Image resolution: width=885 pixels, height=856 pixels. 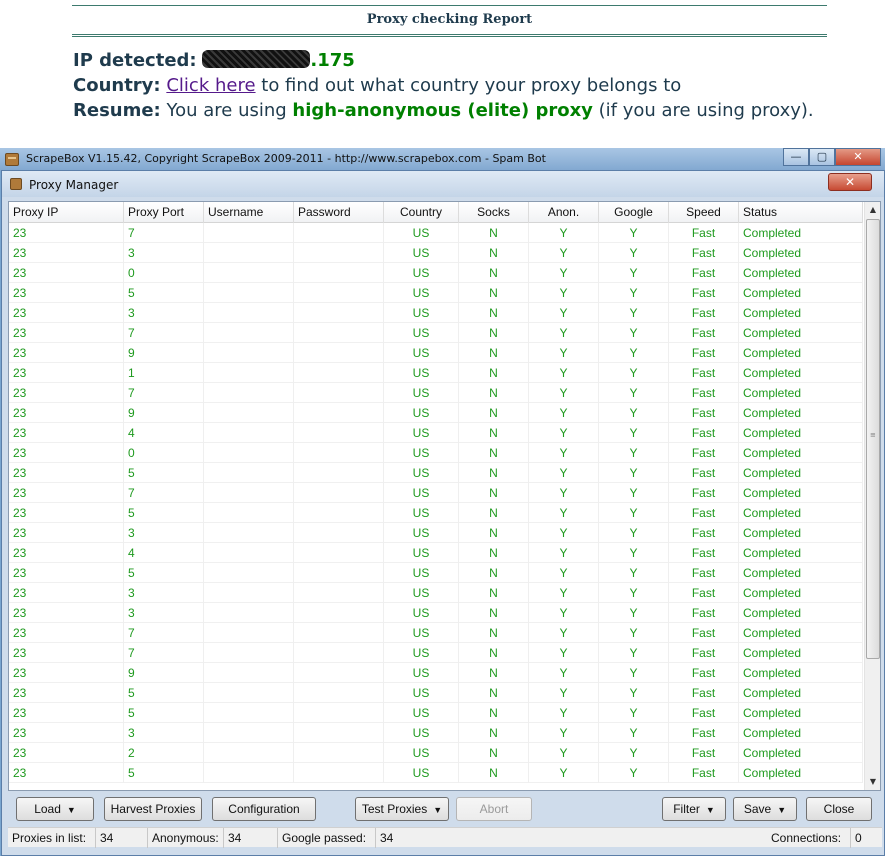 I want to click on google-passed-value: 34, so click(x=387, y=838).